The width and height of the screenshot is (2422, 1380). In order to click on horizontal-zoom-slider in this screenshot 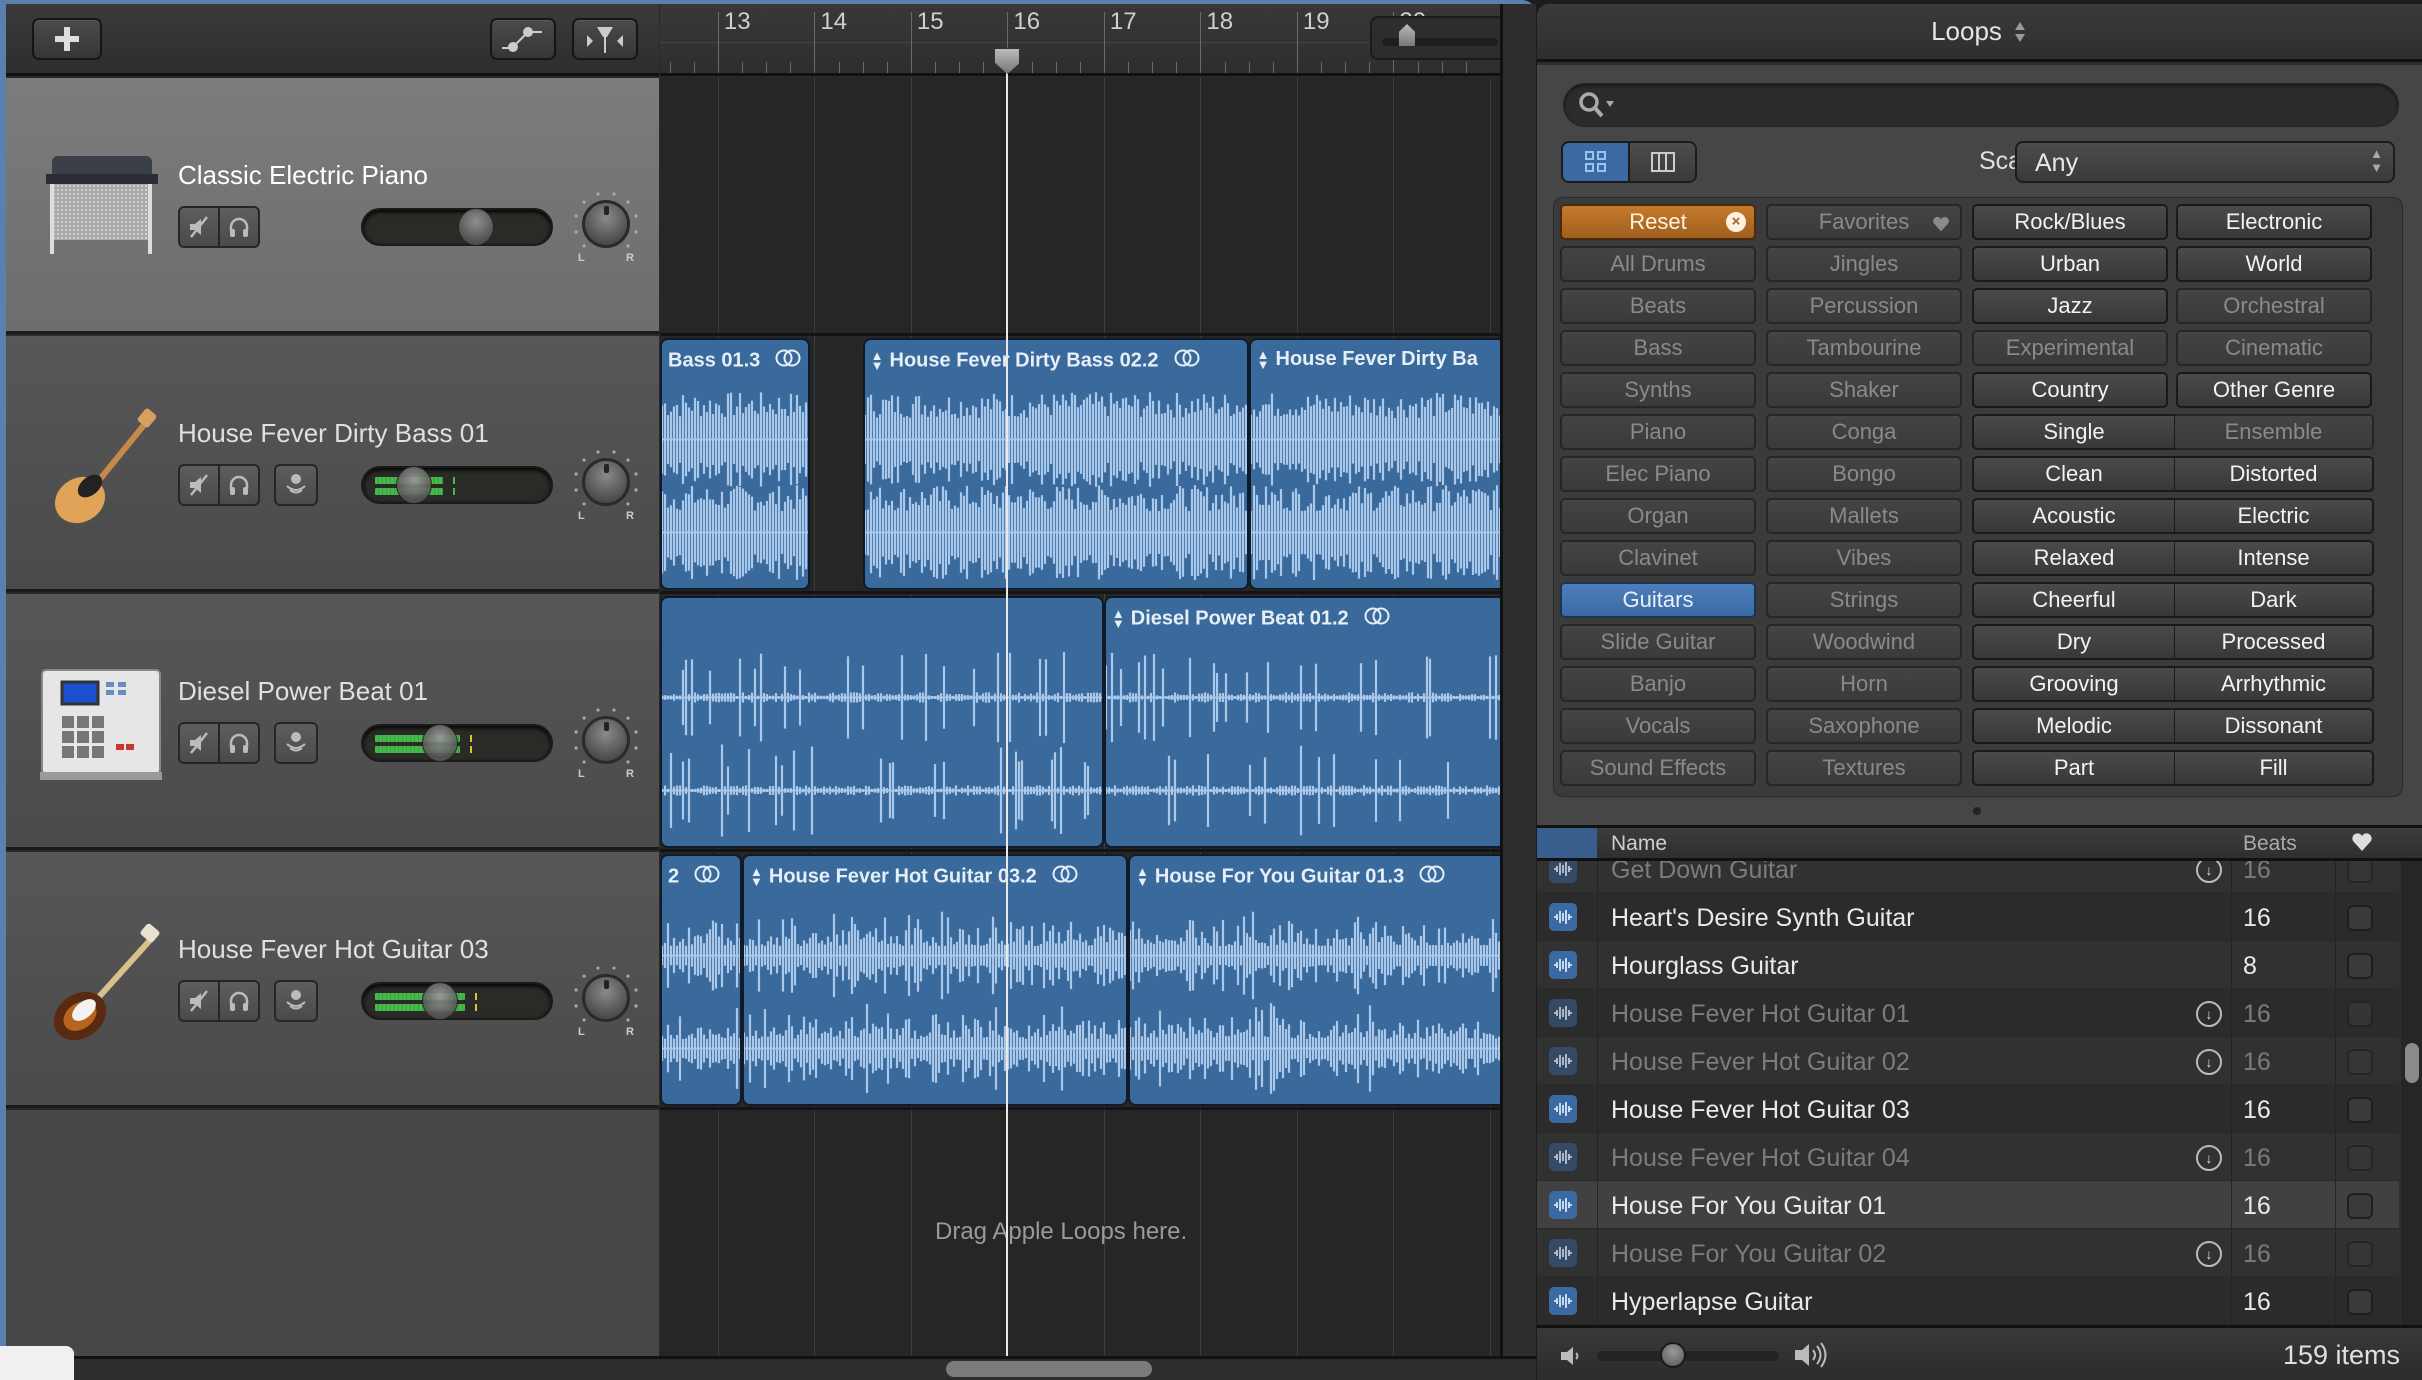, I will do `click(1438, 38)`.